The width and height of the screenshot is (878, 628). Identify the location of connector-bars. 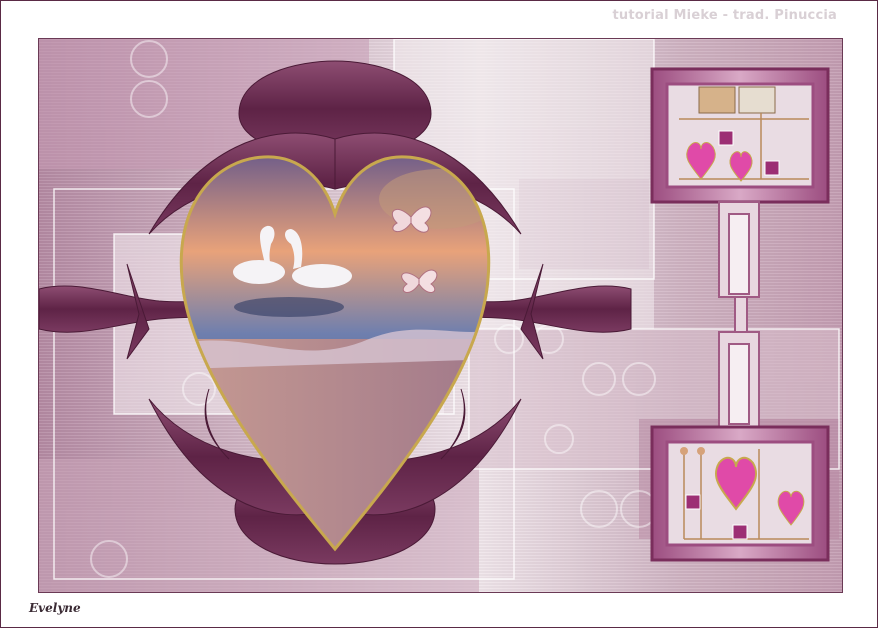
(739, 314).